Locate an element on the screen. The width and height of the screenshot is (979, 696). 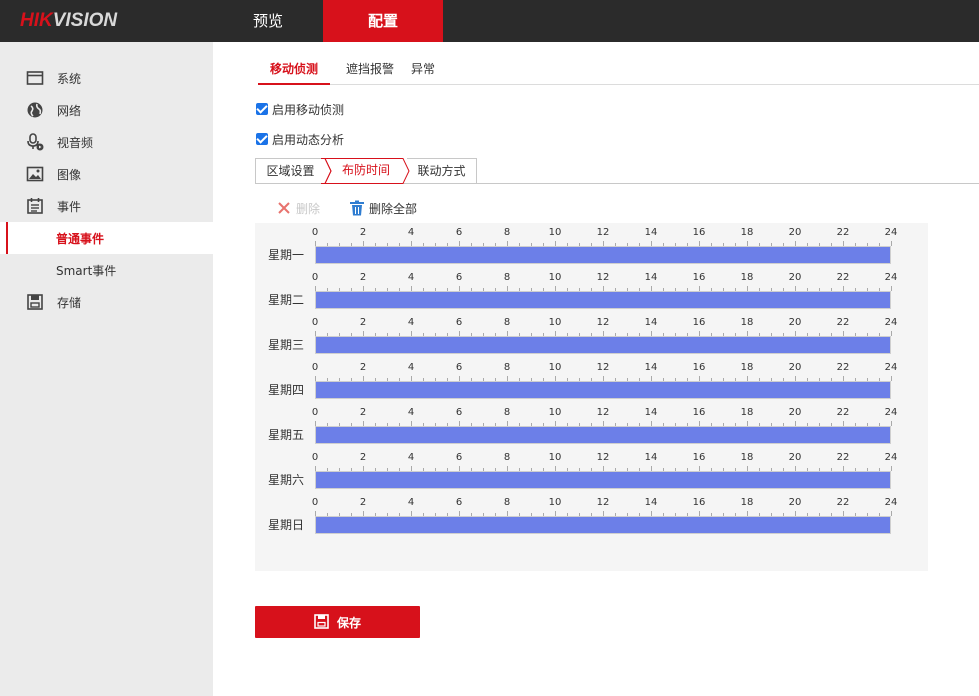
sidebar-item-basic-event: 普通事件 is located at coordinates (106, 238).